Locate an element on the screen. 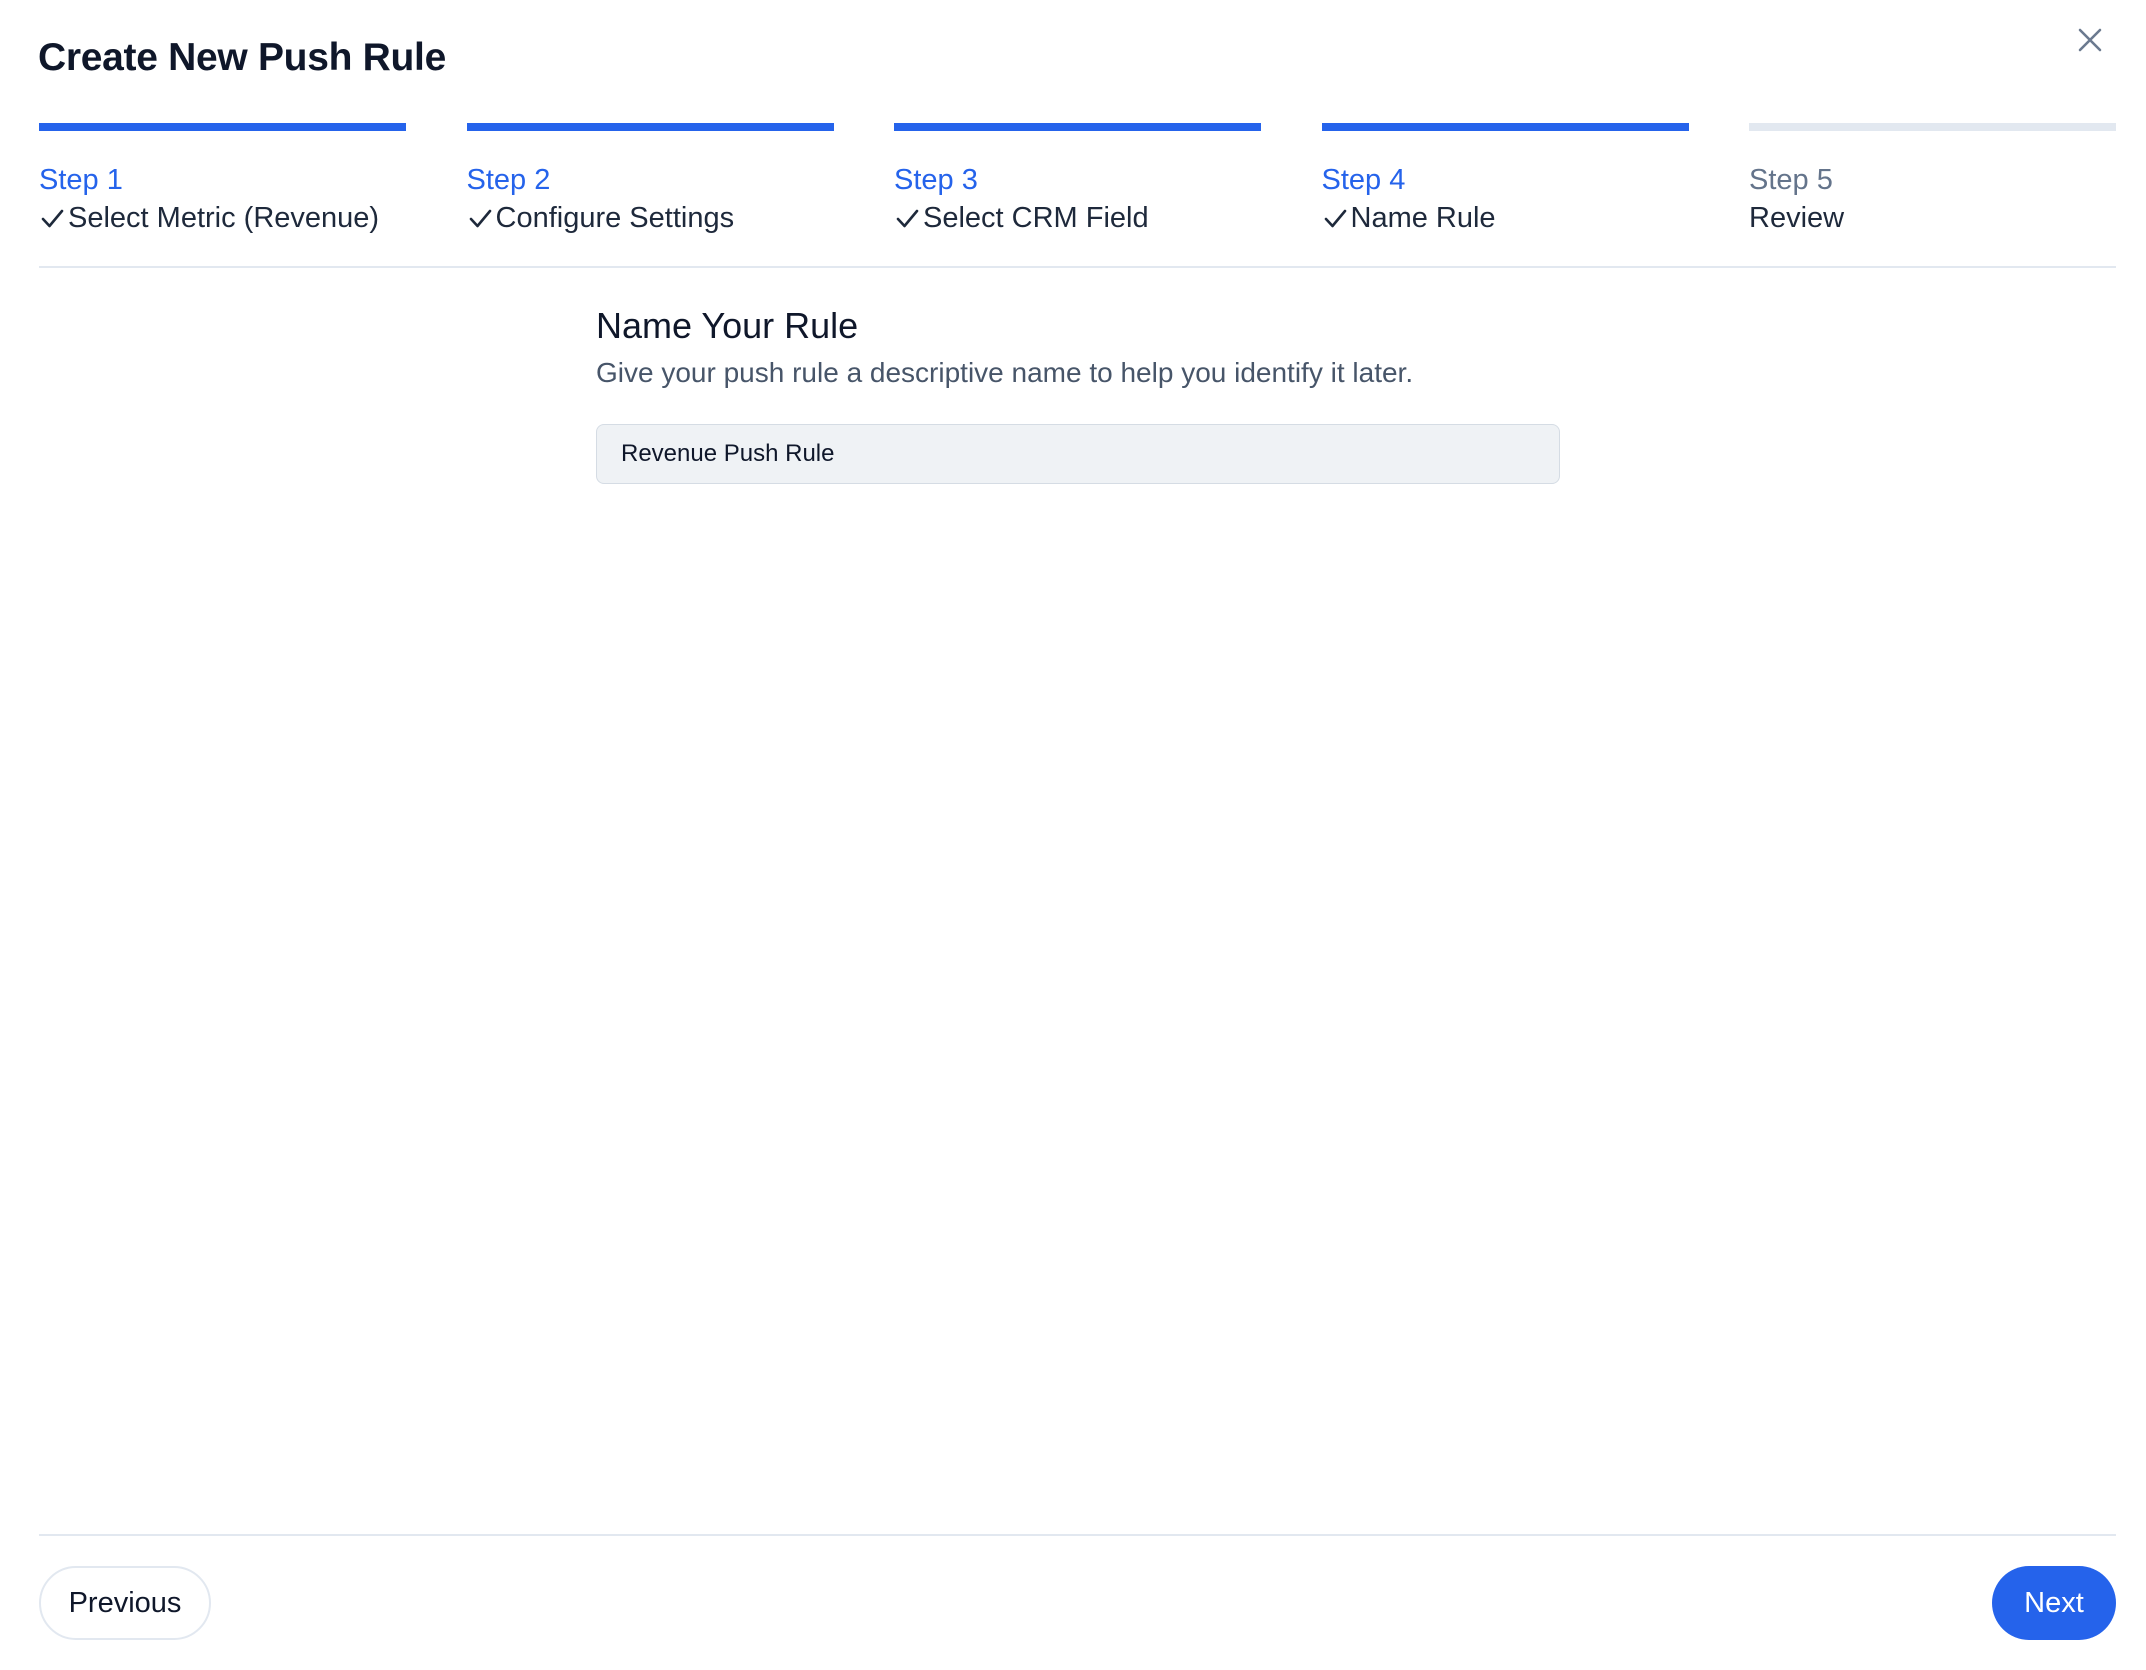  step-3-label-row: Select CRM Field is located at coordinates (1077, 218).